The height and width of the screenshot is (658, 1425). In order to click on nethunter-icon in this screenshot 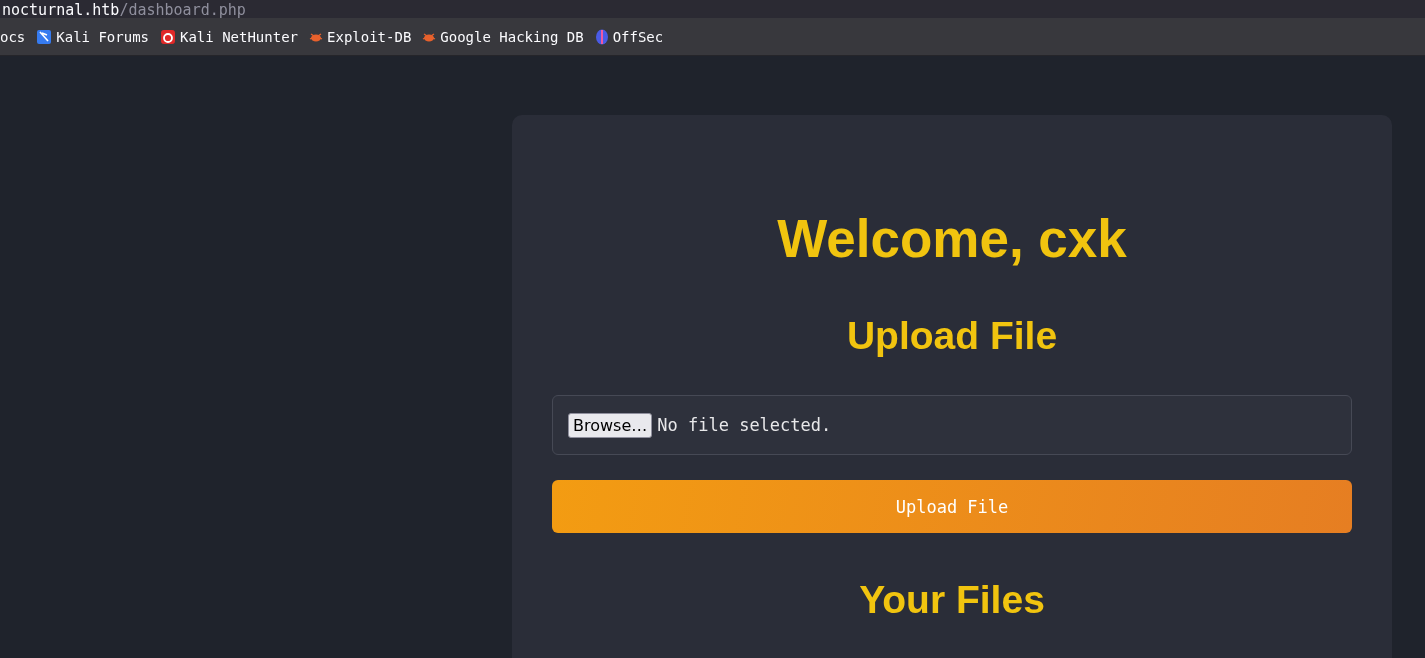, I will do `click(168, 36)`.